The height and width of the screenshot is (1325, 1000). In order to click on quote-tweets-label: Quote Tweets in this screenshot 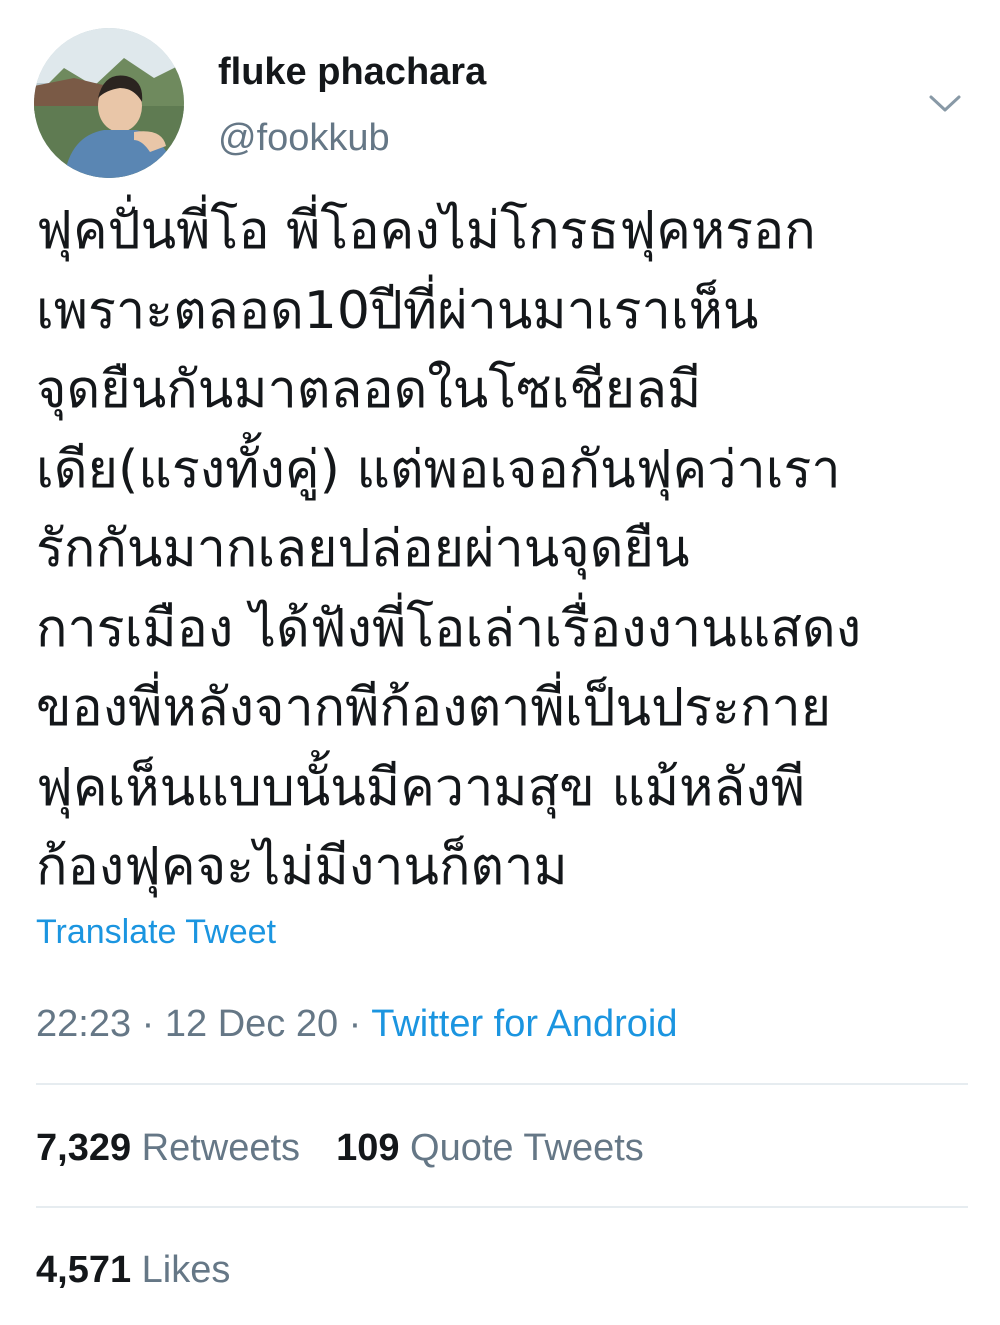, I will do `click(521, 1148)`.